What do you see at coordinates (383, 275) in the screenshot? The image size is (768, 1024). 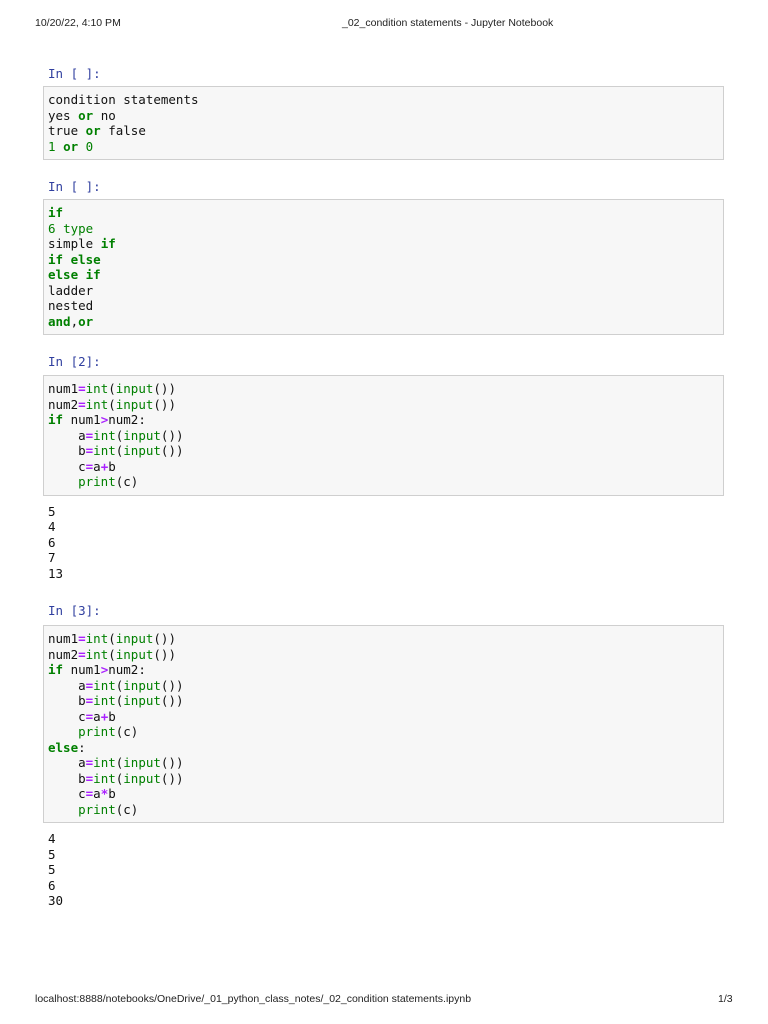 I see `code-line: else if` at bounding box center [383, 275].